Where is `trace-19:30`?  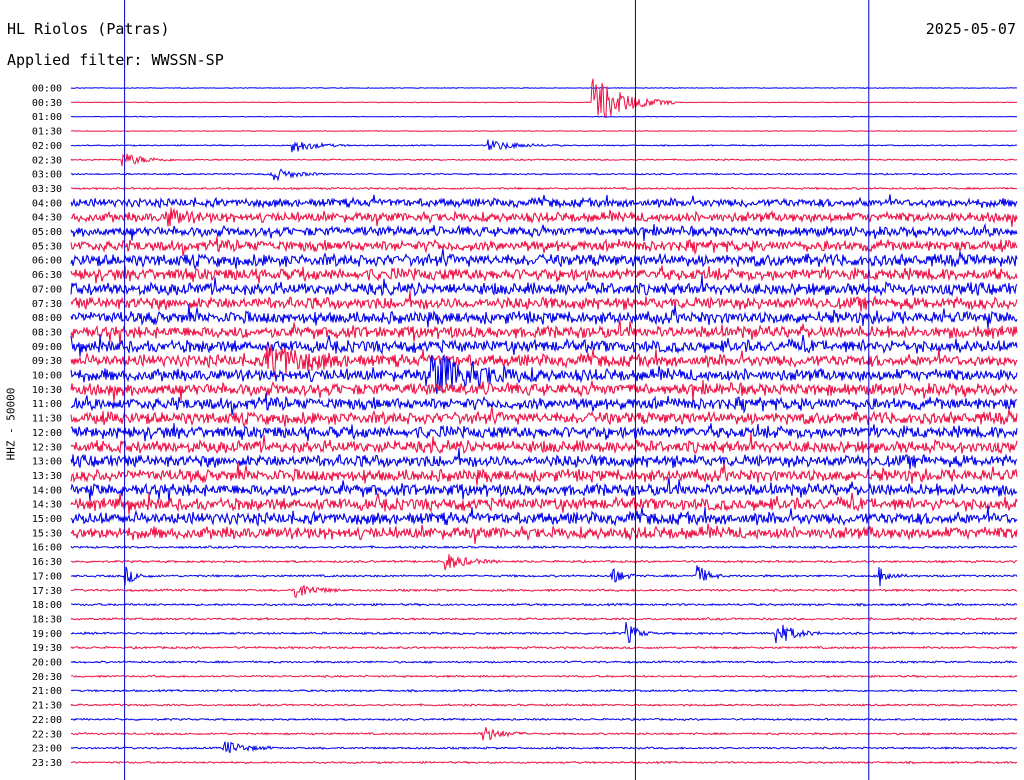
trace-19:30 is located at coordinates (544, 647).